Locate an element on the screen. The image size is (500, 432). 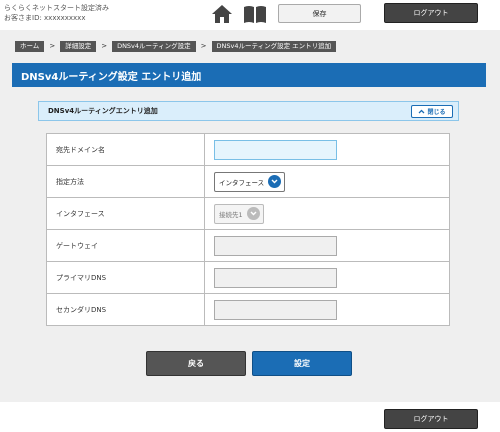
submit-button: 設定 is located at coordinates (302, 363).